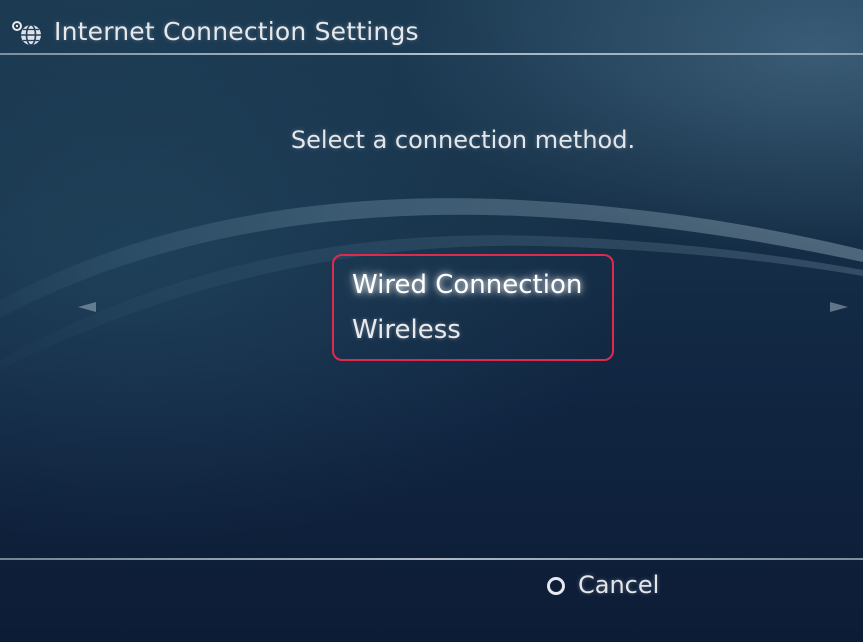 The width and height of the screenshot is (863, 642). Describe the element at coordinates (431, 54) in the screenshot. I see `header-divider` at that location.